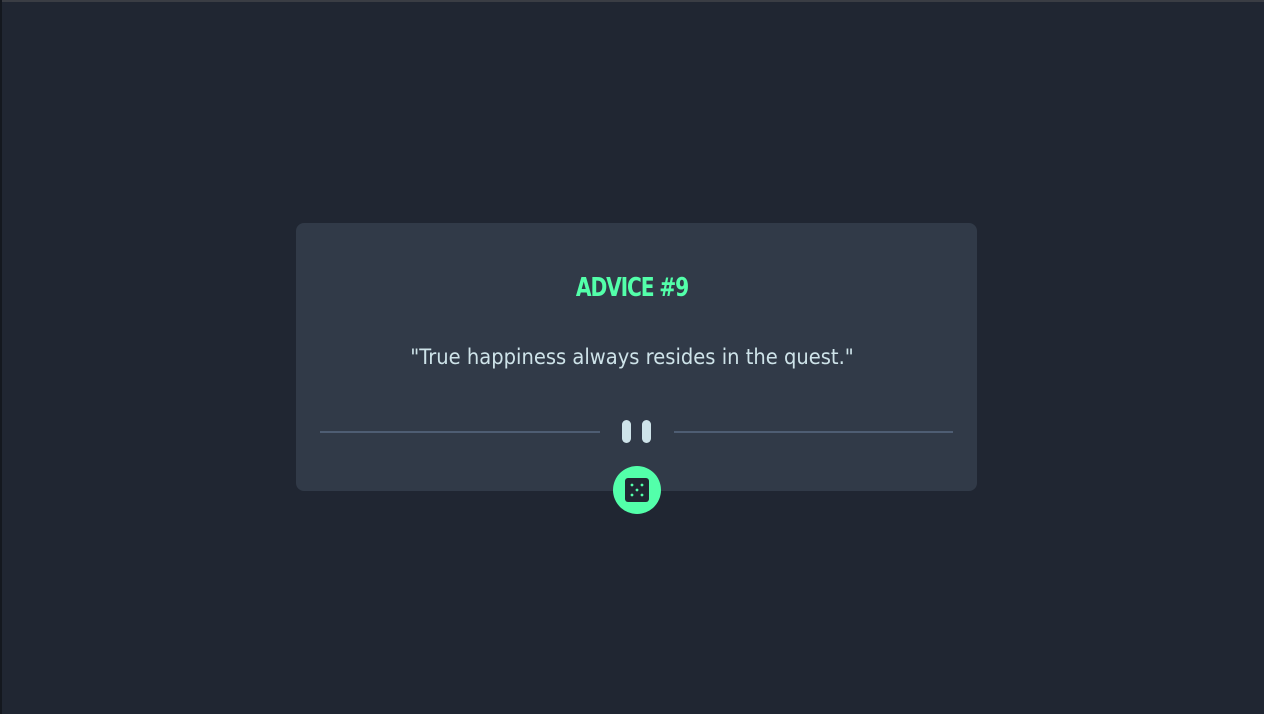 This screenshot has width=1264, height=714. Describe the element at coordinates (626, 431) in the screenshot. I see `pause-icon-bar-left` at that location.